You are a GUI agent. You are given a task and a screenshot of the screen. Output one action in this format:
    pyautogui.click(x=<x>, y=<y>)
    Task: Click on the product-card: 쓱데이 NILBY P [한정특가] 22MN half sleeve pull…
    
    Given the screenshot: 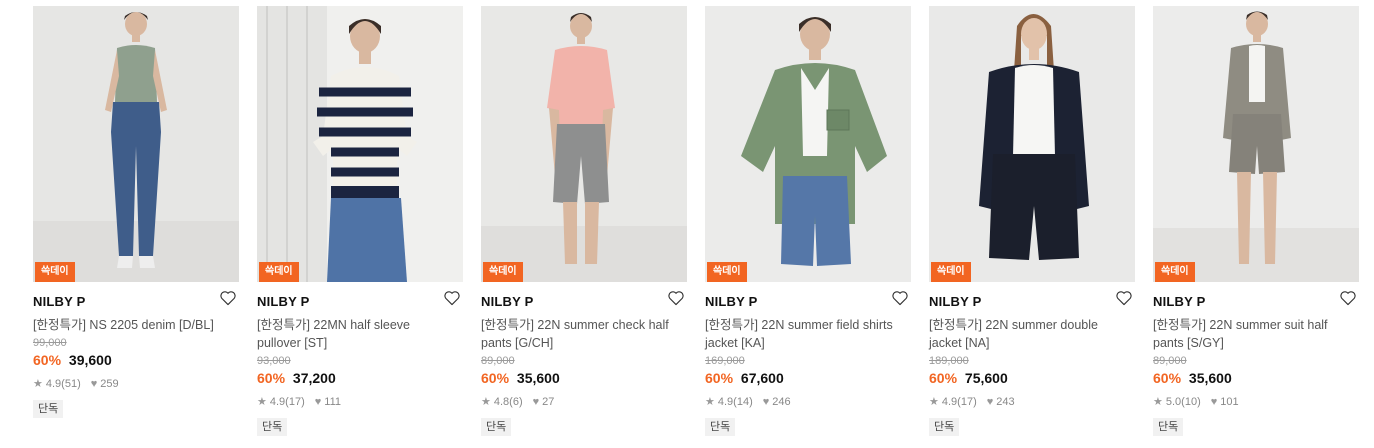 What is the action you would take?
    pyautogui.click(x=360, y=221)
    